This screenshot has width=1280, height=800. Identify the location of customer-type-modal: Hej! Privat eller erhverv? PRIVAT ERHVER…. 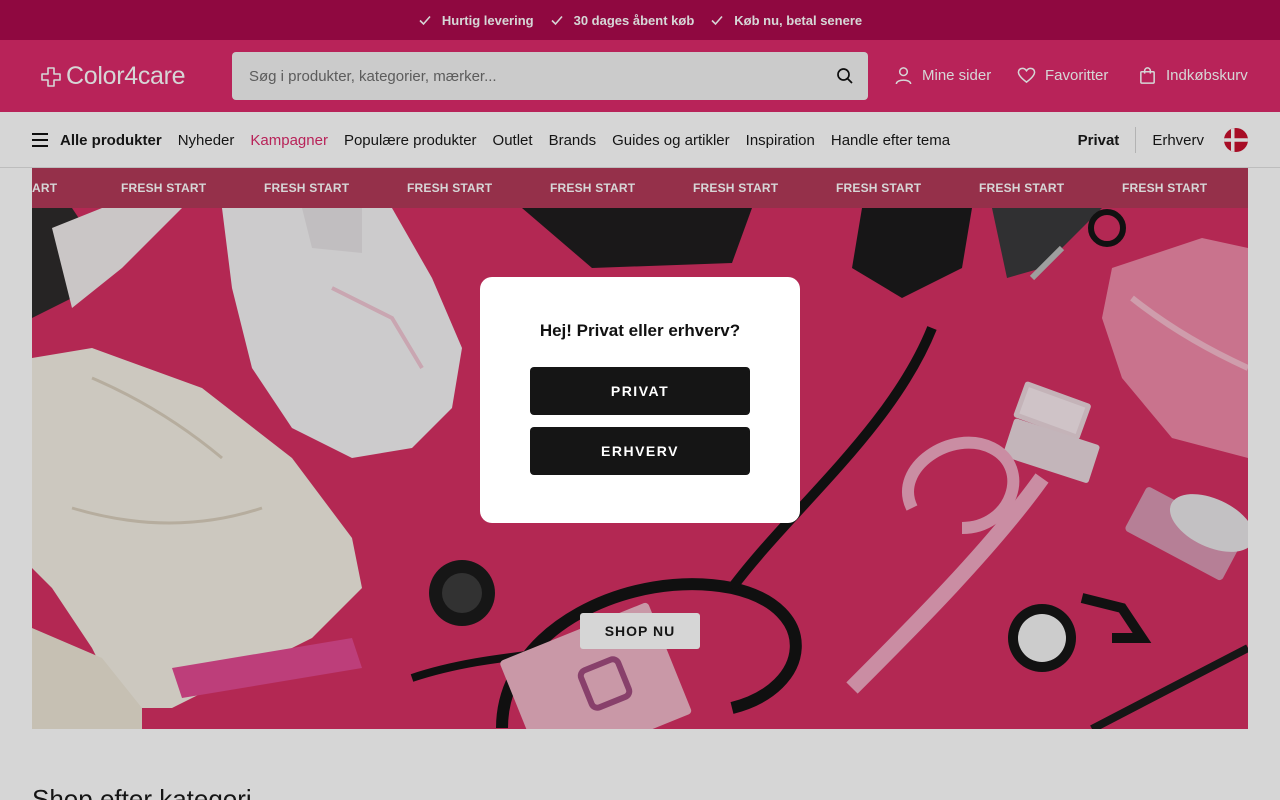
(640, 400).